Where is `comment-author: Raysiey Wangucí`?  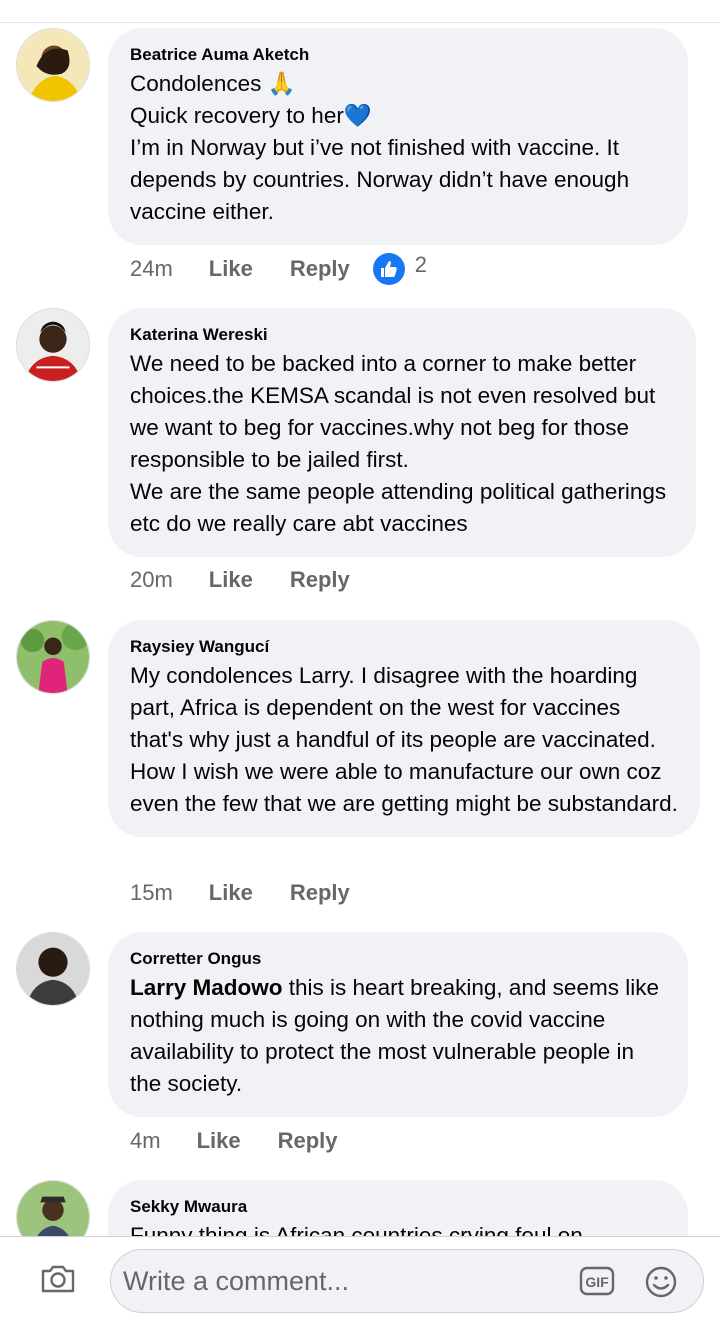 comment-author: Raysiey Wangucí is located at coordinates (404, 647).